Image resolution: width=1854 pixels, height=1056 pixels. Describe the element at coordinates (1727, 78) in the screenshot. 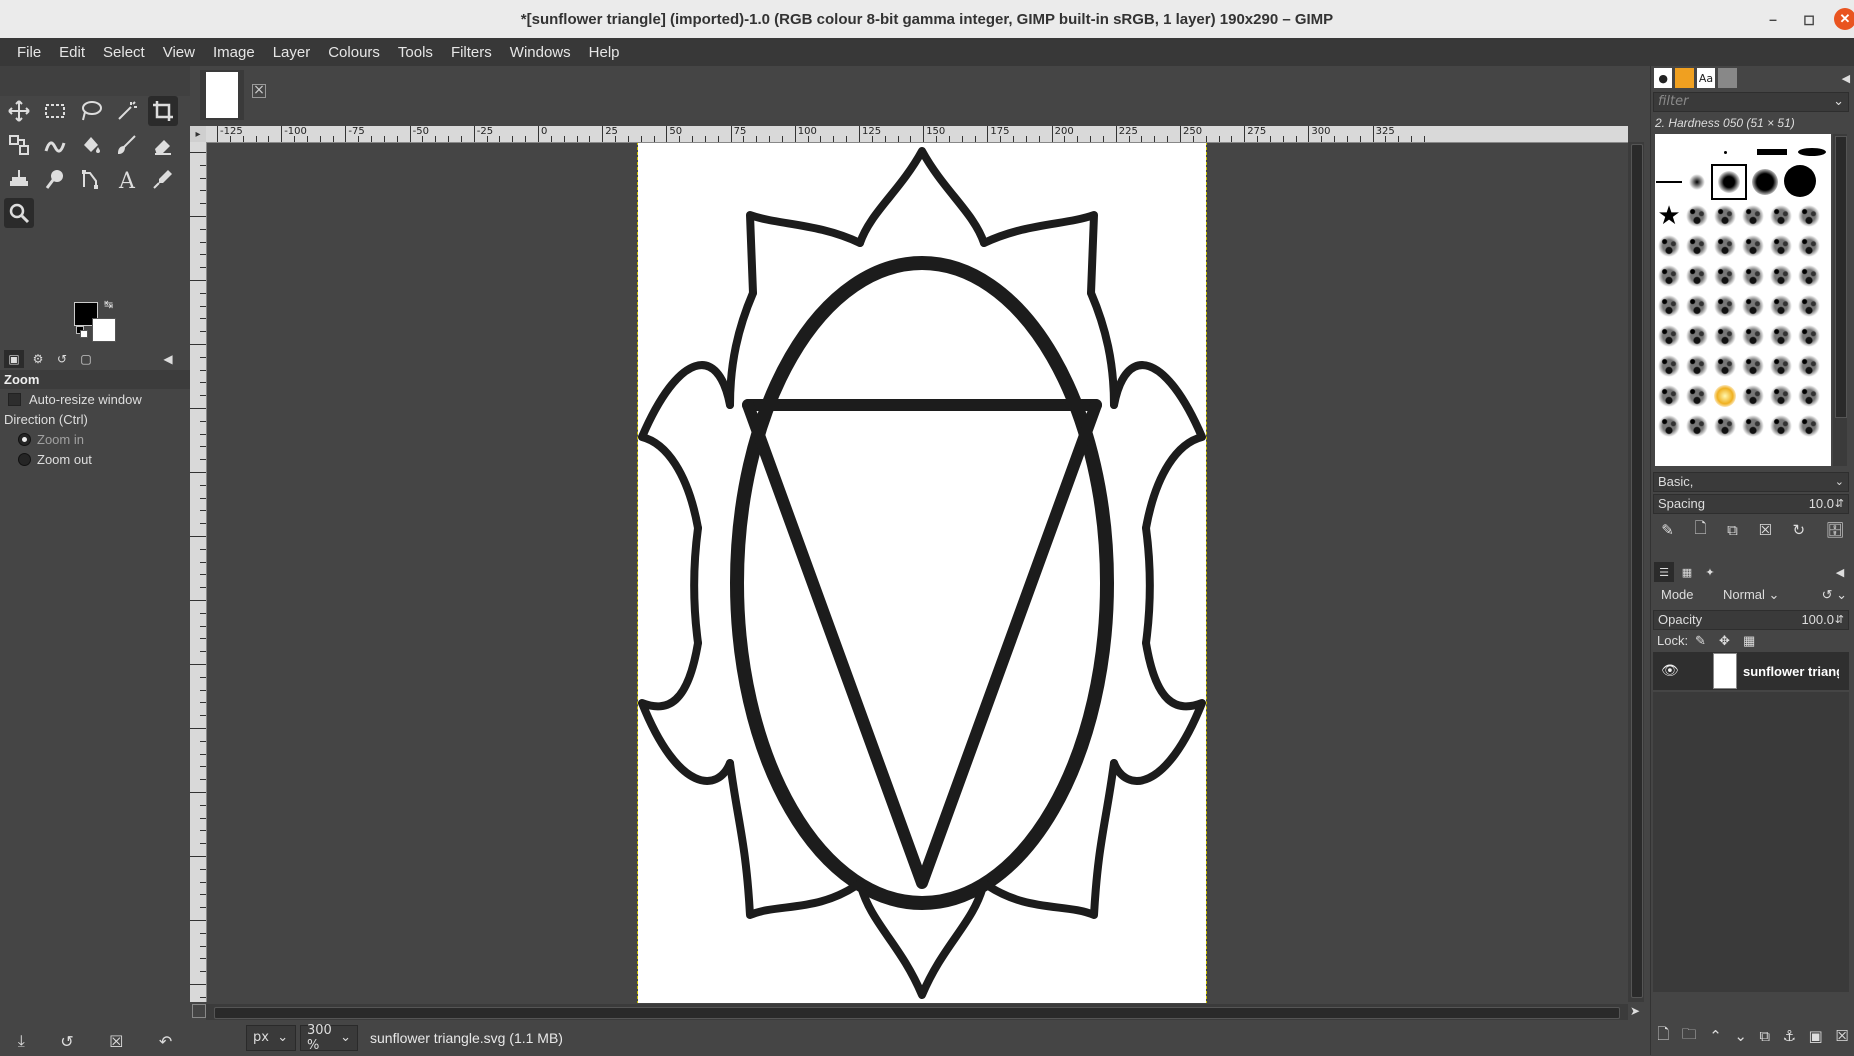

I see `document-history-tab-icon` at that location.